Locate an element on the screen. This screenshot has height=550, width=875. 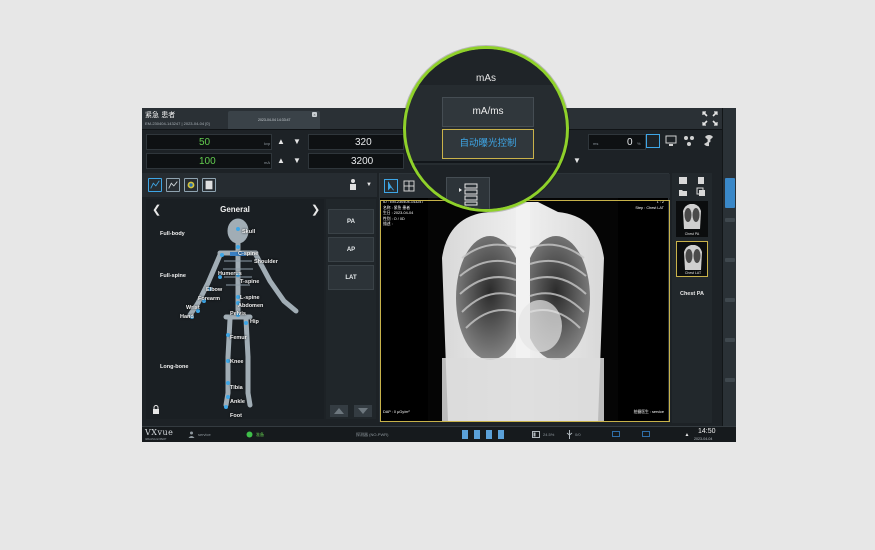
kvp-up-button: ▲ is located at coordinates (281, 142).